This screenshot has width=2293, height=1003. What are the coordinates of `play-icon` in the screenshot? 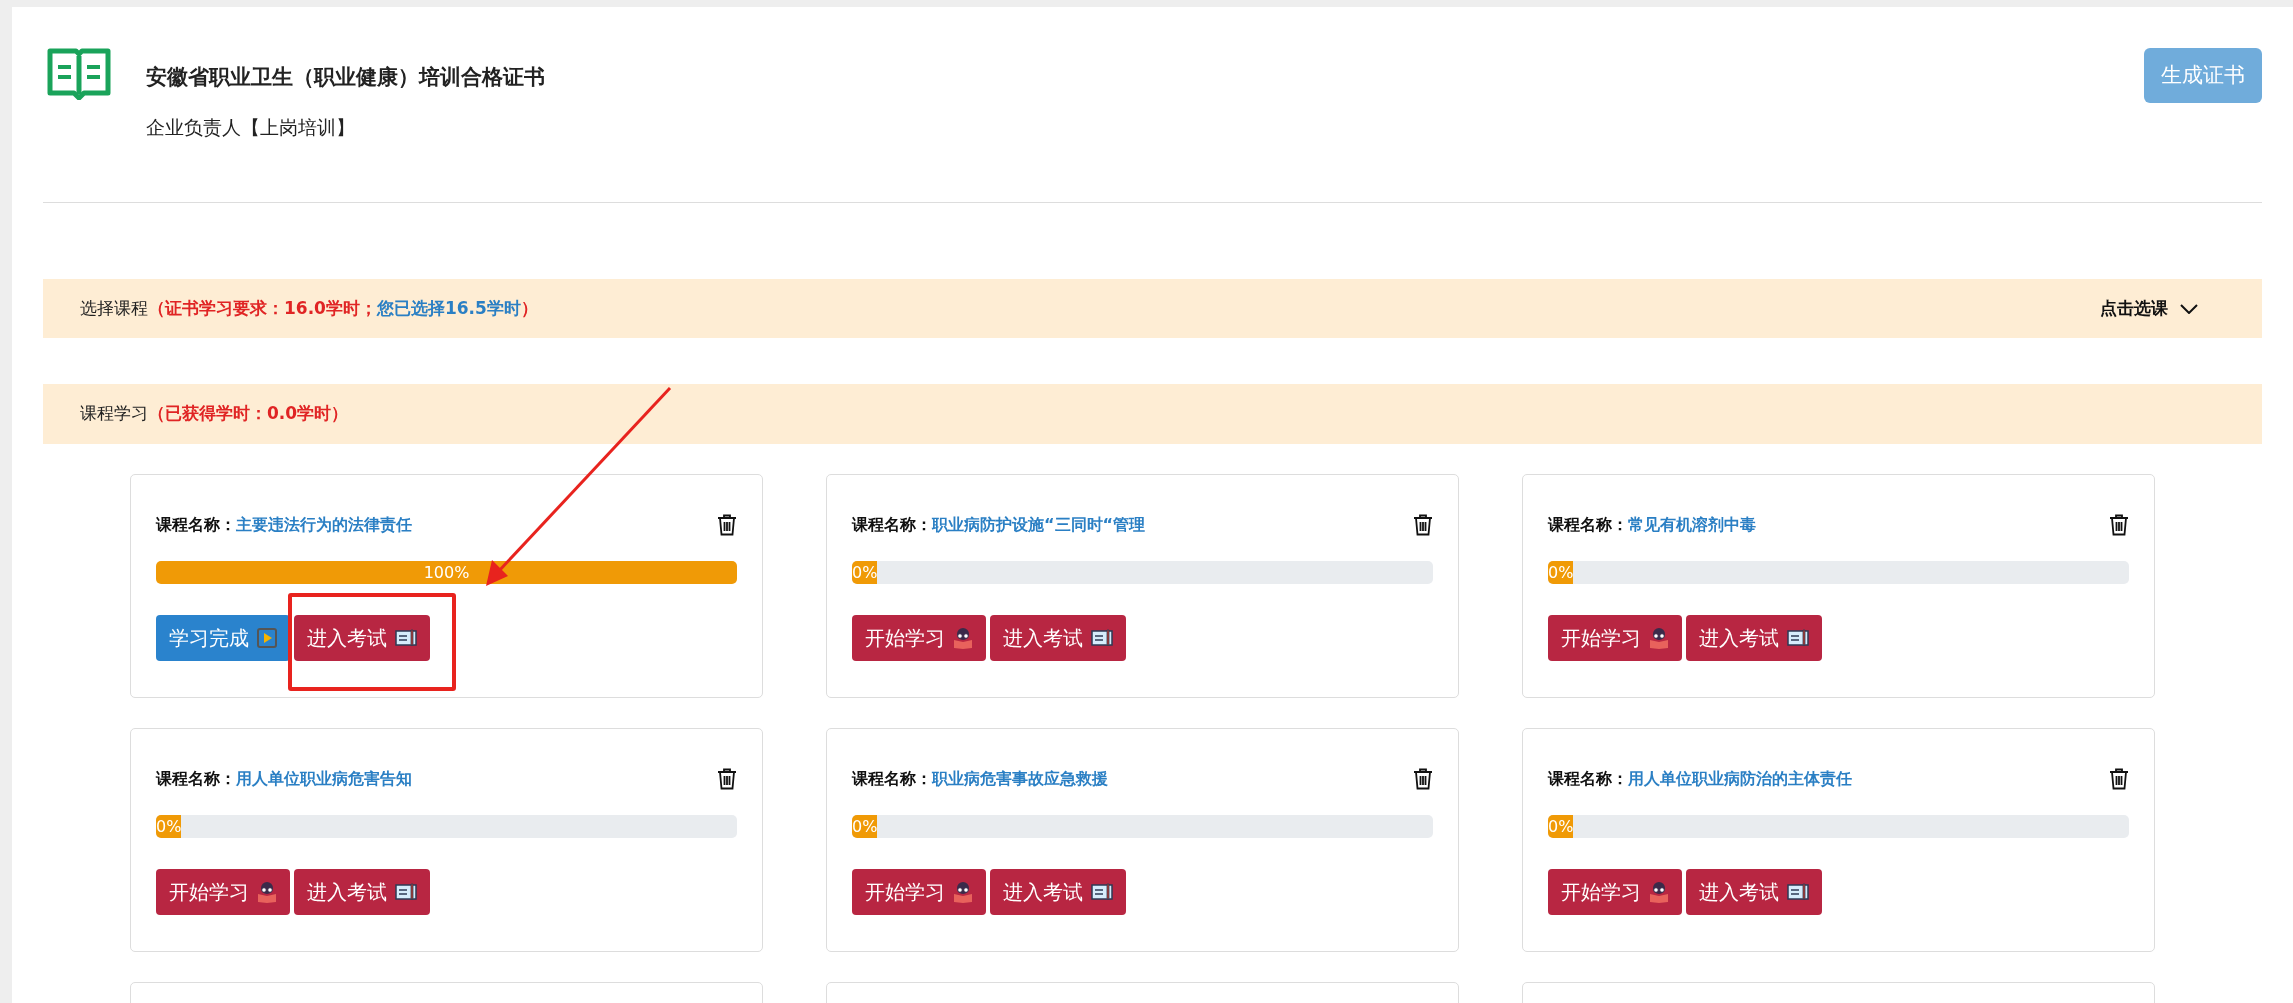 It's located at (267, 638).